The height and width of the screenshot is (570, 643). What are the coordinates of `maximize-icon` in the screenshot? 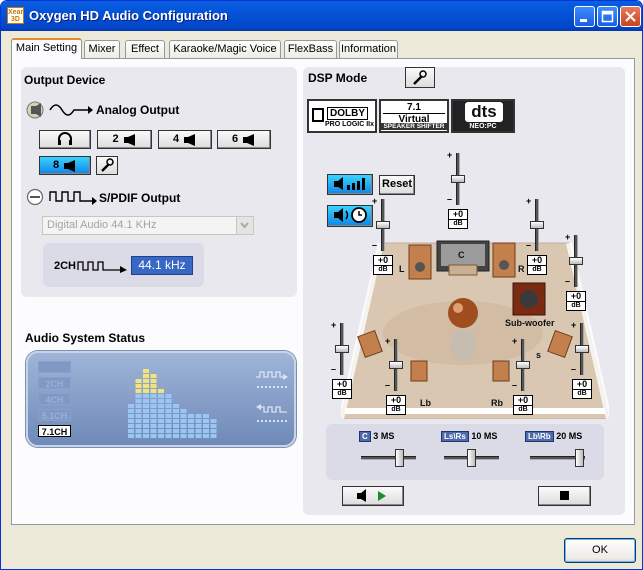 It's located at (607, 16).